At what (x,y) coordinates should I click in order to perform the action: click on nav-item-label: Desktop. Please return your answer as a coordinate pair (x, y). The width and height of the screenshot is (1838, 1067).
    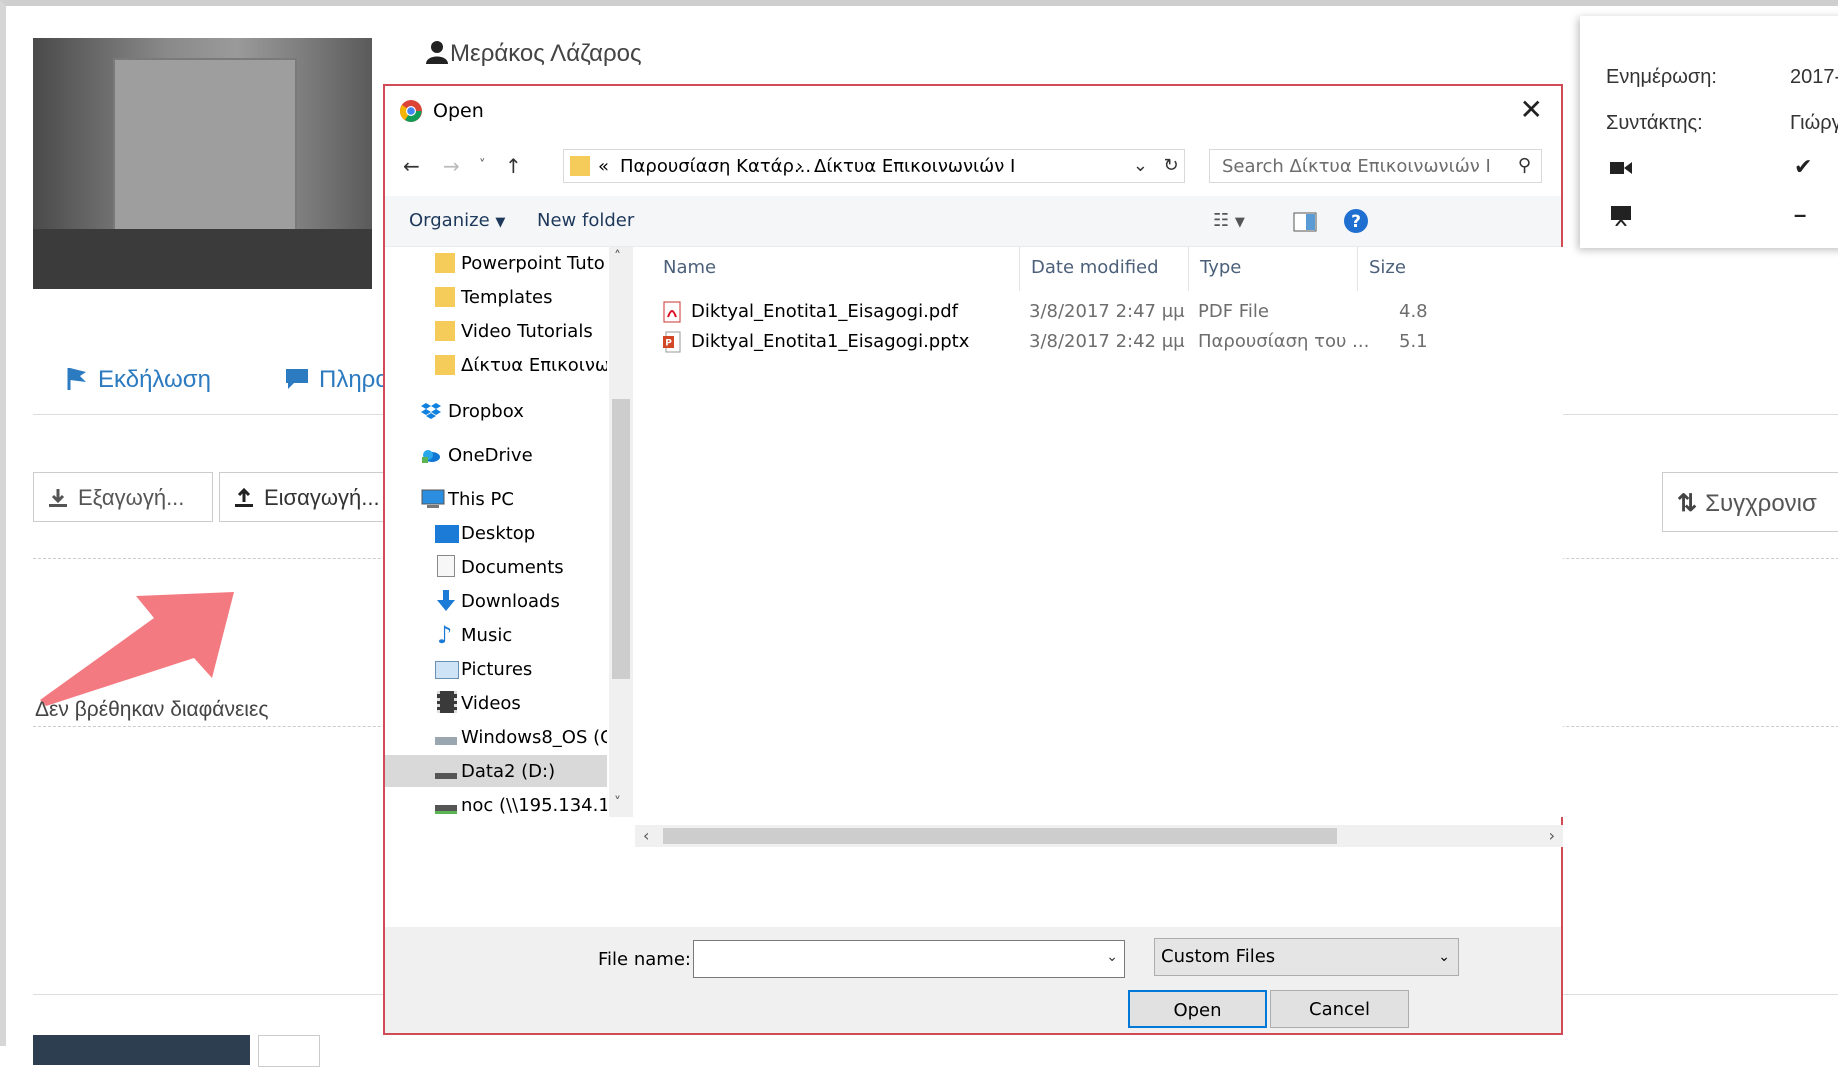
    Looking at the image, I should click on (498, 533).